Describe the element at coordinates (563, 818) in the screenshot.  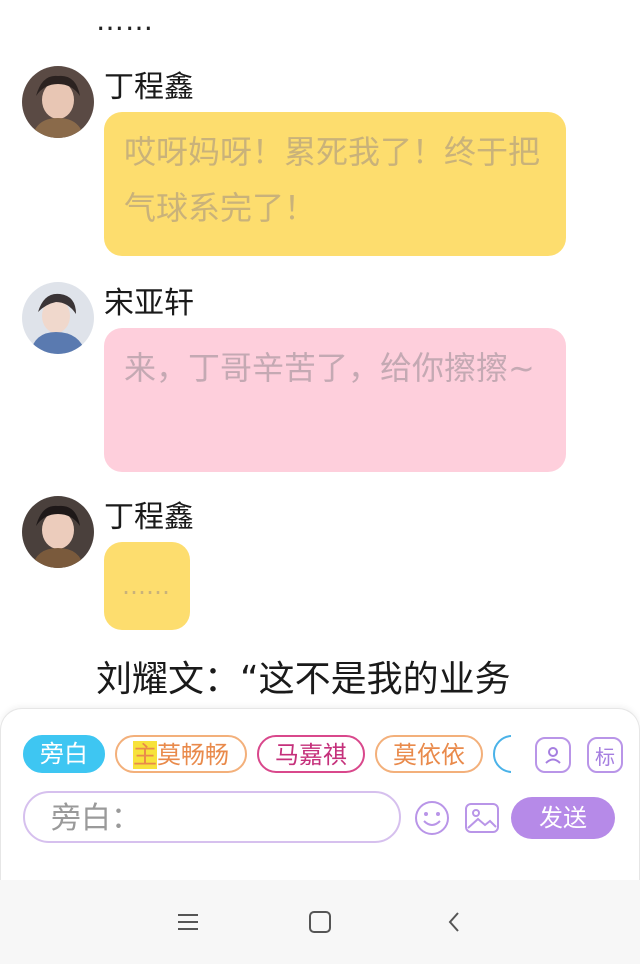
I see `send-button: 发送` at that location.